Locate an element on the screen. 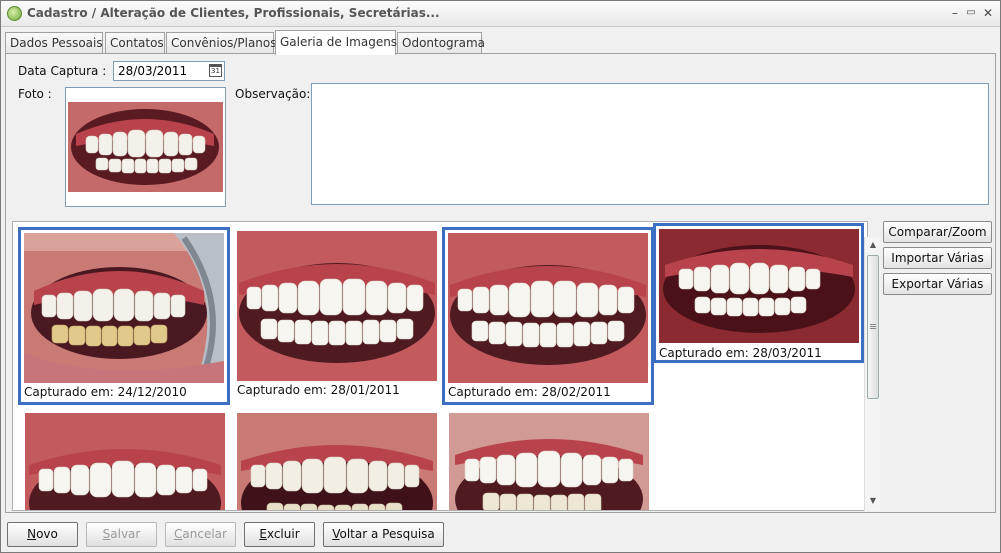 Image resolution: width=1001 pixels, height=553 pixels. gallery-scrollbar: ▲ ▼ is located at coordinates (872, 374).